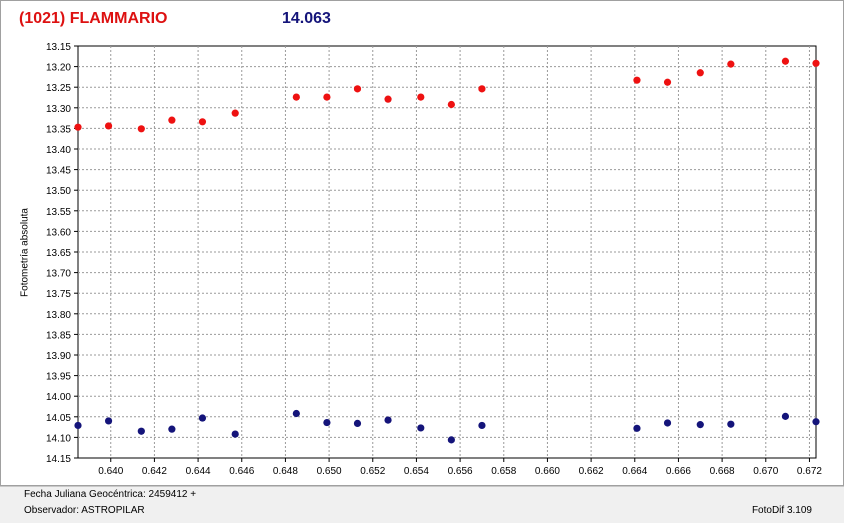 This screenshot has width=844, height=523. I want to click on y-tick-label: 13.85, so click(58, 335).